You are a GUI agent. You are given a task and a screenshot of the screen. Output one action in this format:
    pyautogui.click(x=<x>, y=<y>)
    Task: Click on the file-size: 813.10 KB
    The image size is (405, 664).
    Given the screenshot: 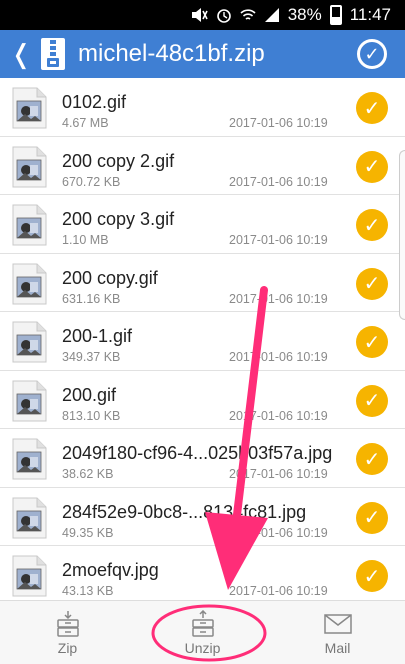 What is the action you would take?
    pyautogui.click(x=91, y=415)
    